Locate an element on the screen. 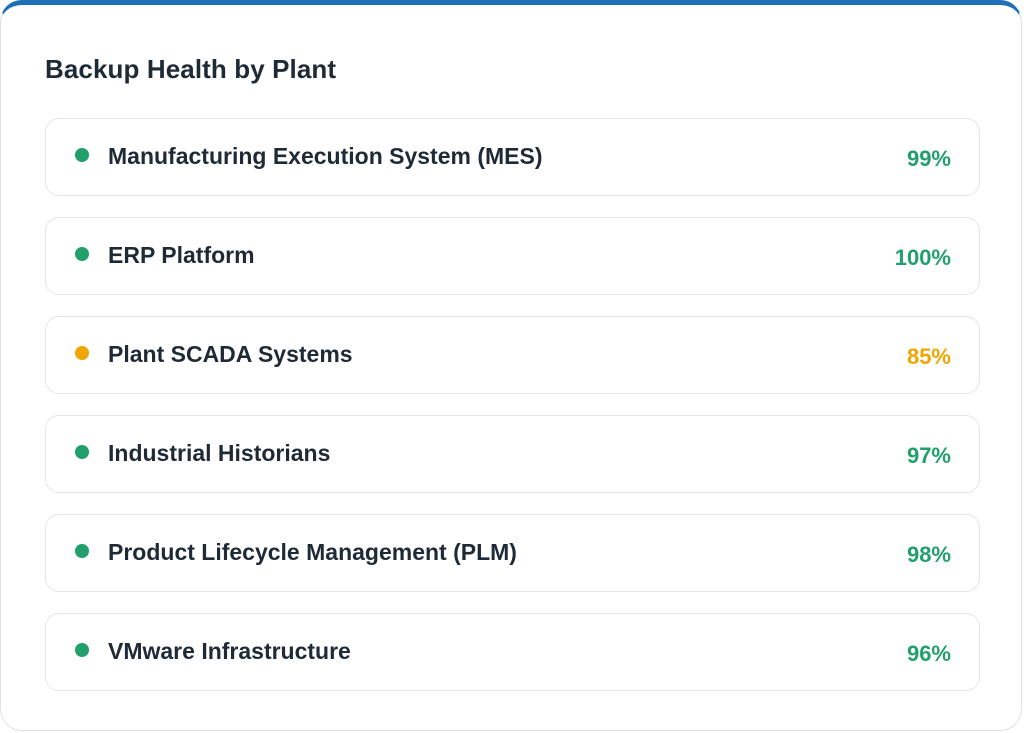 Image resolution: width=1024 pixels, height=733 pixels. health-percentage: 97% is located at coordinates (928, 455).